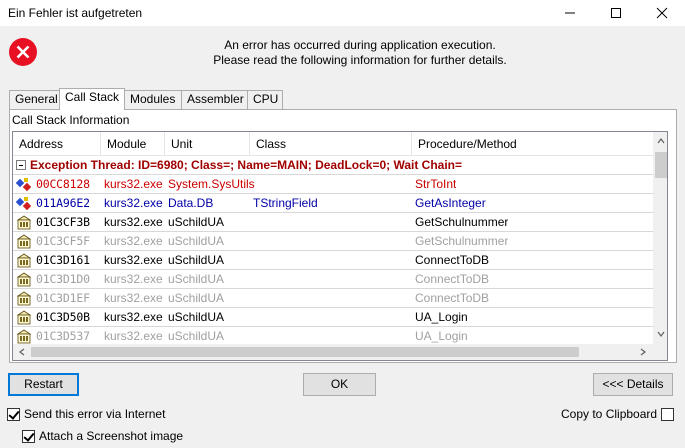 Image resolution: width=685 pixels, height=448 pixels. What do you see at coordinates (28, 436) in the screenshot?
I see `attach-screenshot-checkbox-box` at bounding box center [28, 436].